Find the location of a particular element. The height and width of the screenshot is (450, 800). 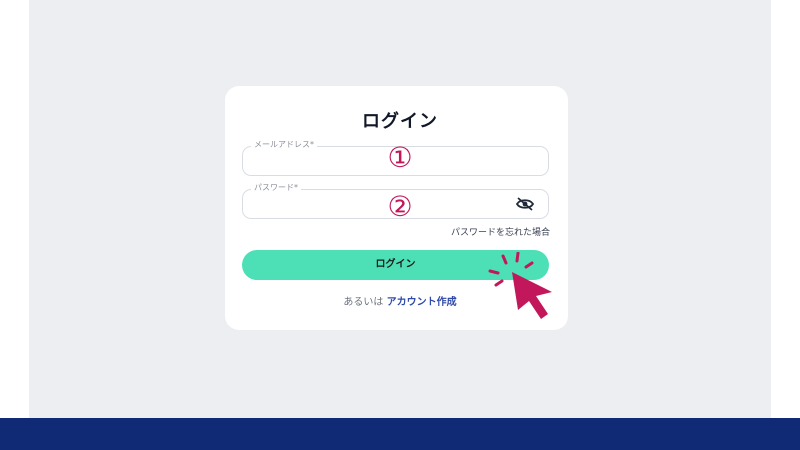

page-title: ログイン is located at coordinates (400, 121).